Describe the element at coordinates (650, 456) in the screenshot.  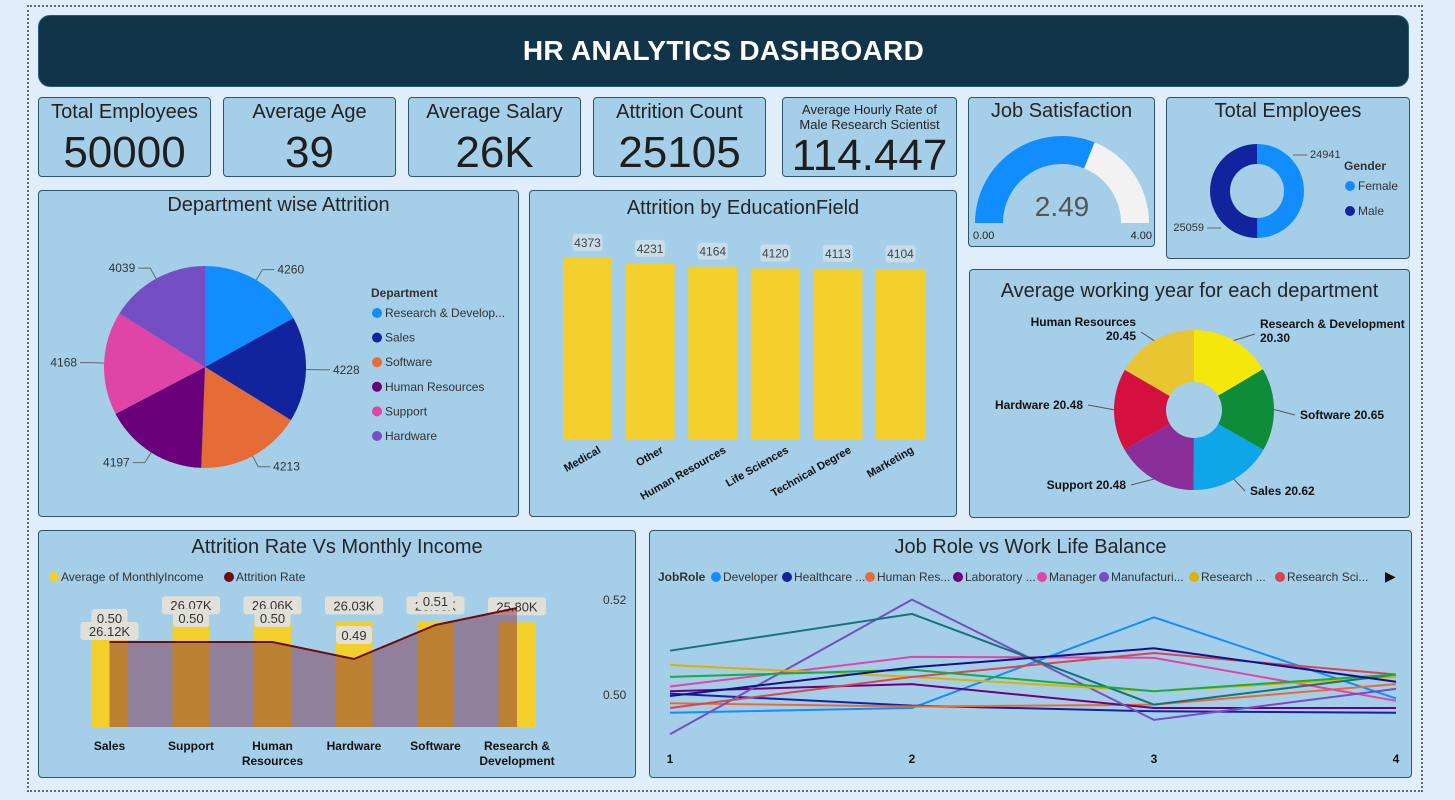
I see `edu-category-label: Other` at that location.